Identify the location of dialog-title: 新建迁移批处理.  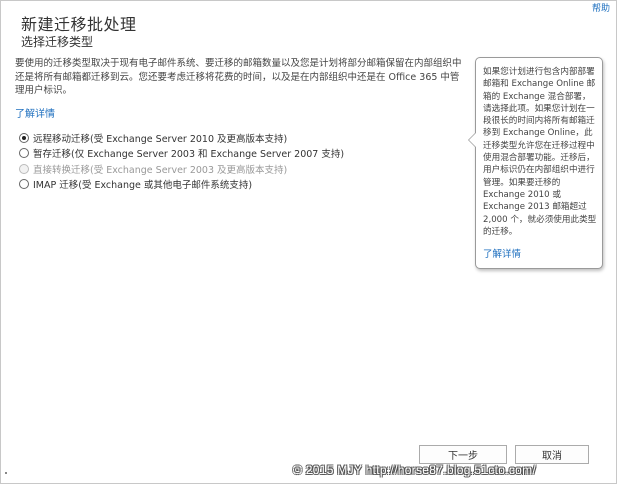
(79, 24).